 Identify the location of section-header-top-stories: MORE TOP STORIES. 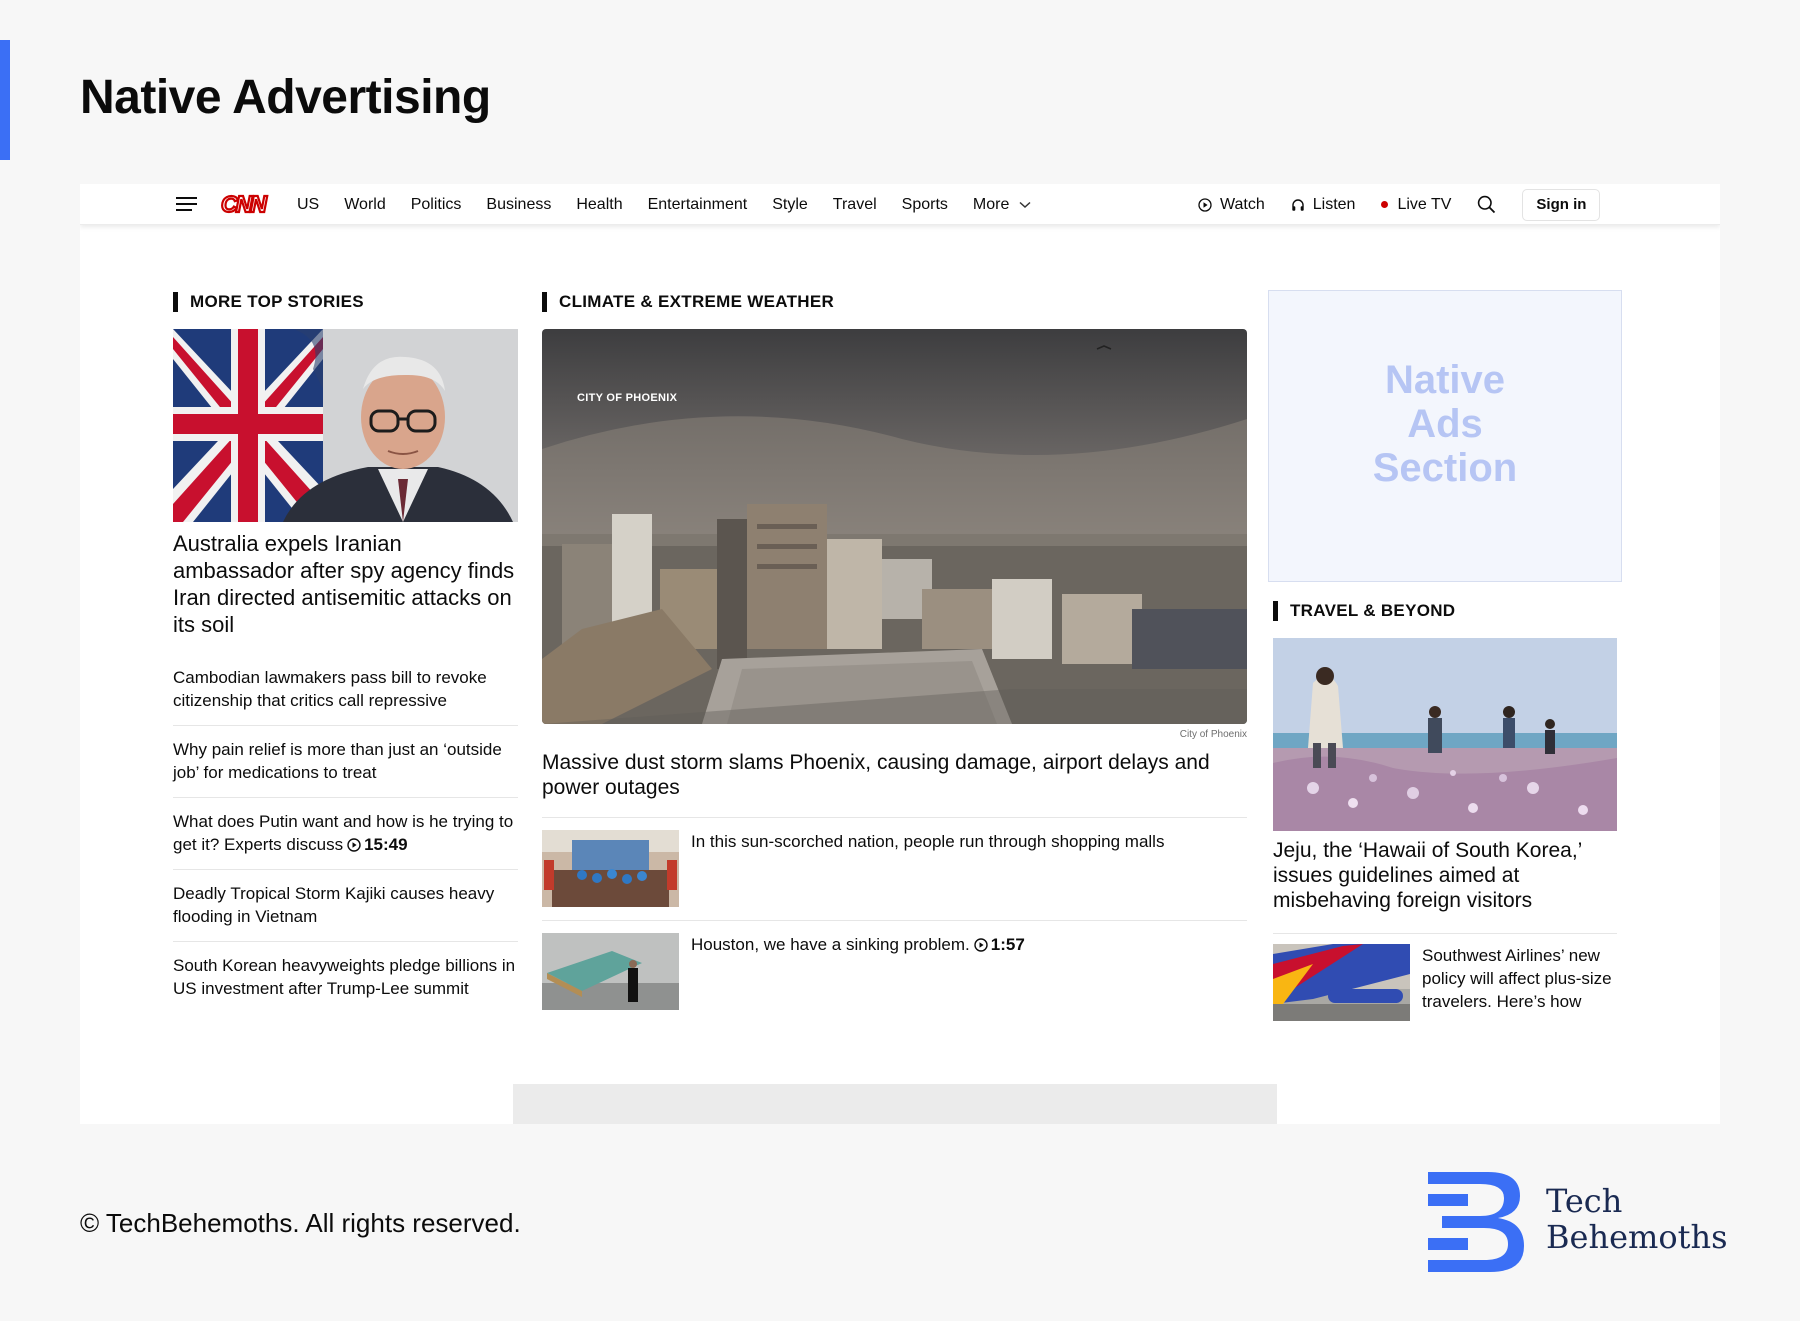
(268, 302).